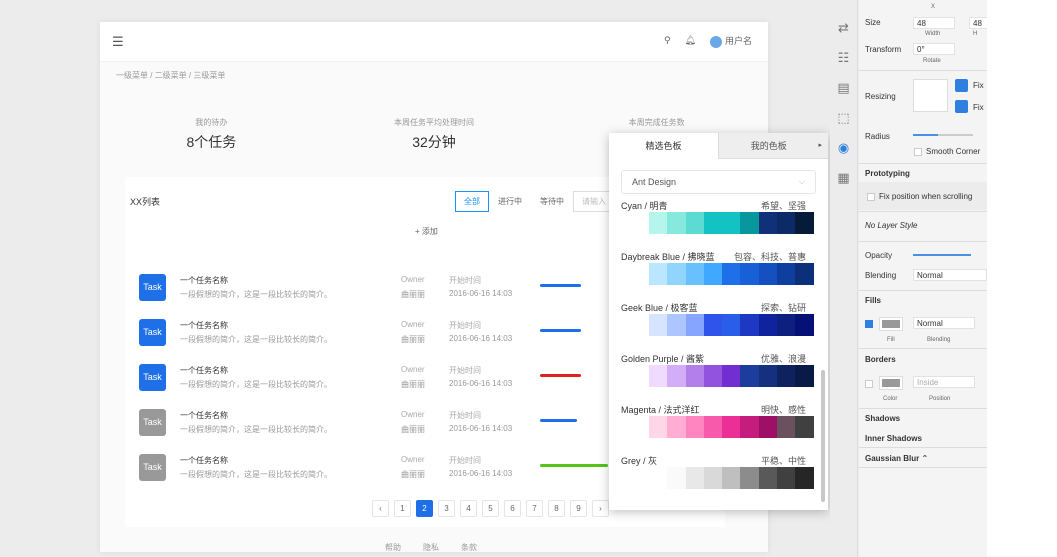  I want to click on add-button: + 添加, so click(426, 231).